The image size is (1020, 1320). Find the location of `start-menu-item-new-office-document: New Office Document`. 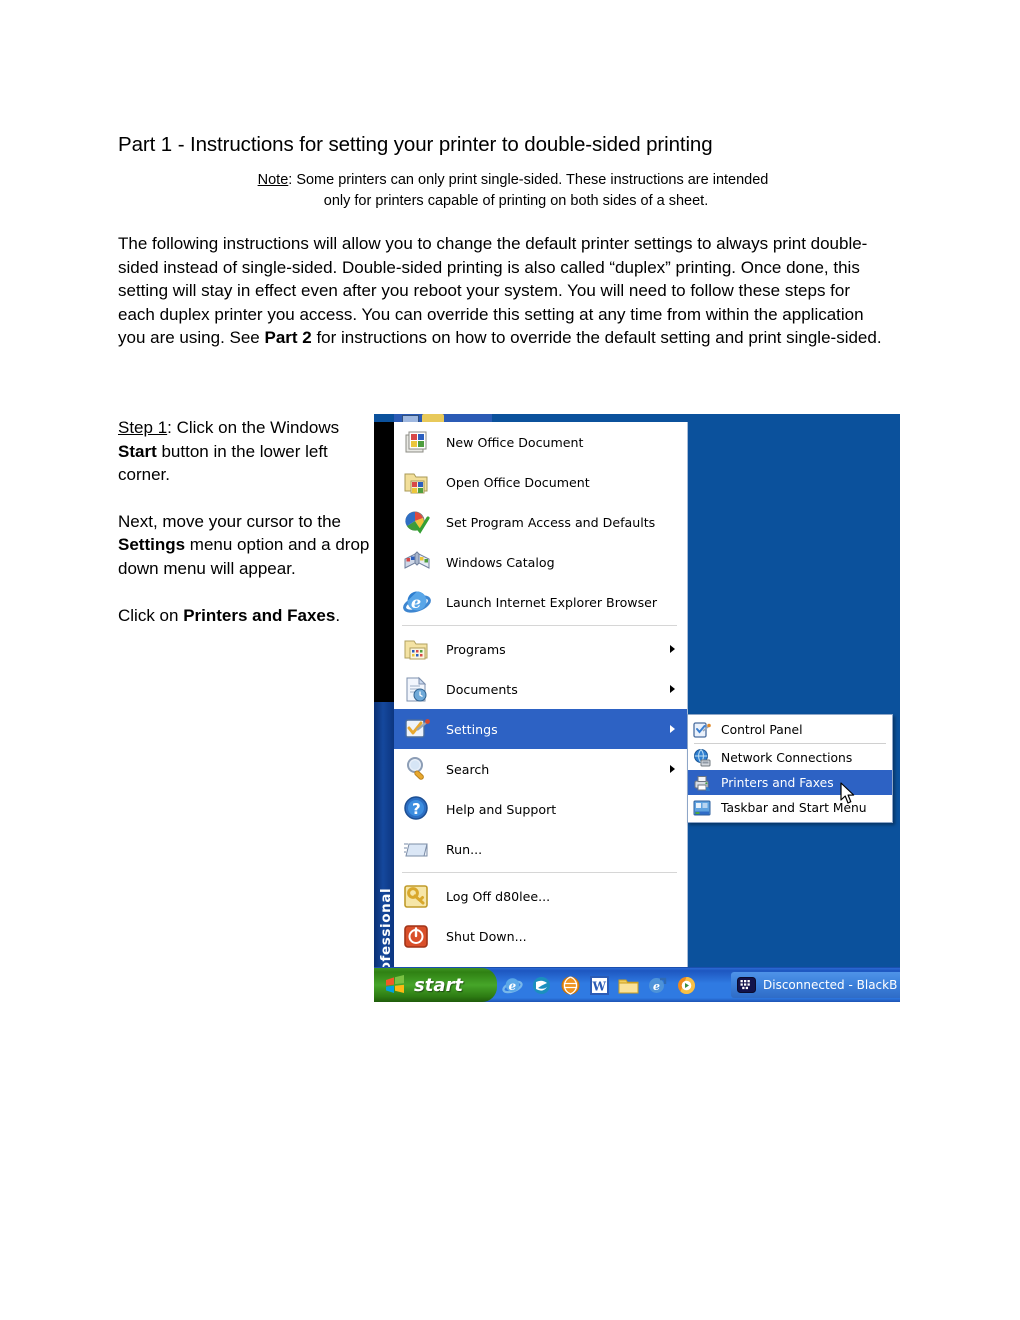

start-menu-item-new-office-document: New Office Document is located at coordinates (540, 442).